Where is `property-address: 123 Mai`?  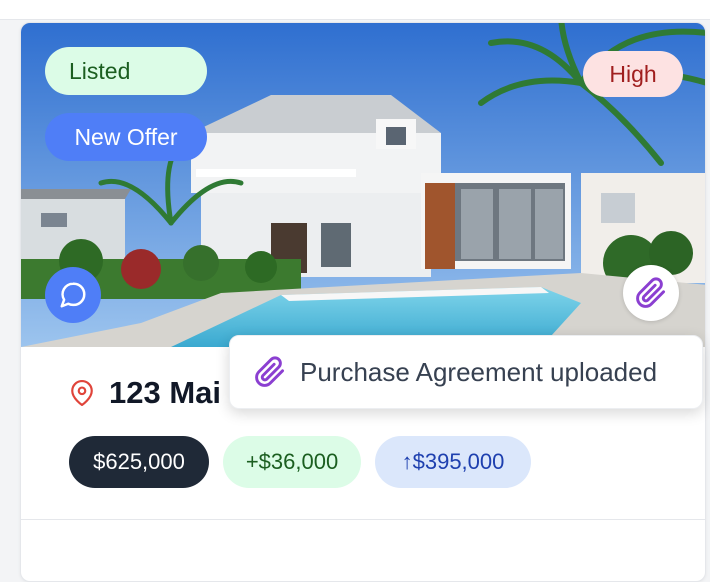
property-address: 123 Mai is located at coordinates (165, 392).